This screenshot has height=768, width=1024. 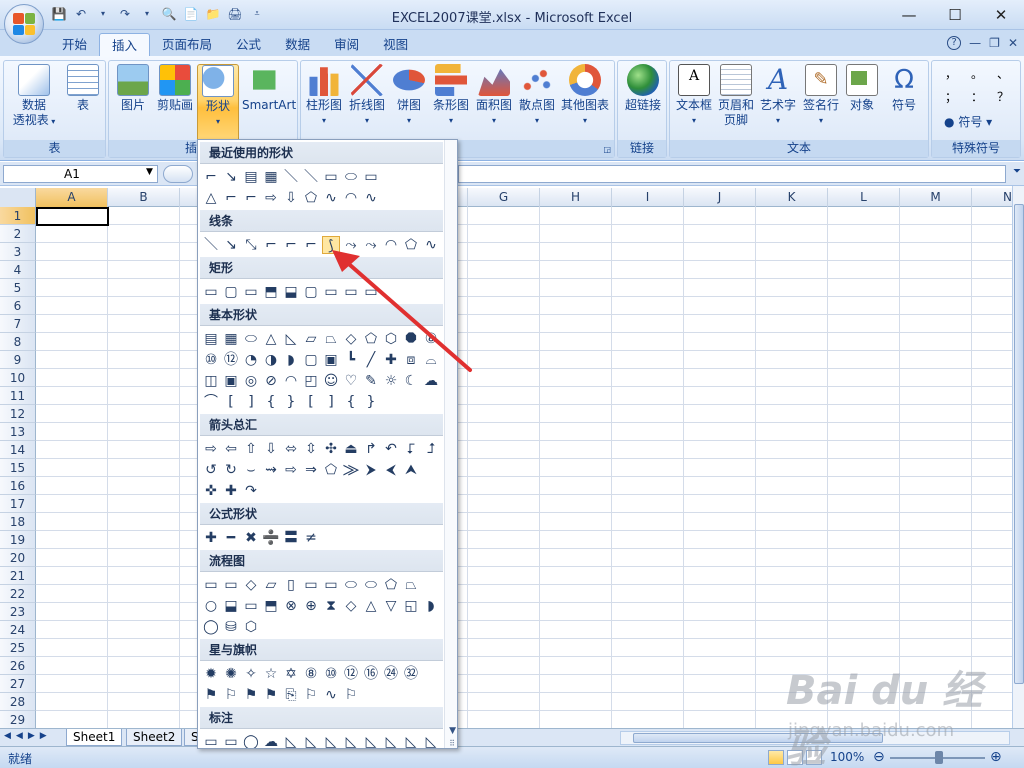 What do you see at coordinates (452, 731) in the screenshot?
I see `gallery-scroll-down-icon: ▼` at bounding box center [452, 731].